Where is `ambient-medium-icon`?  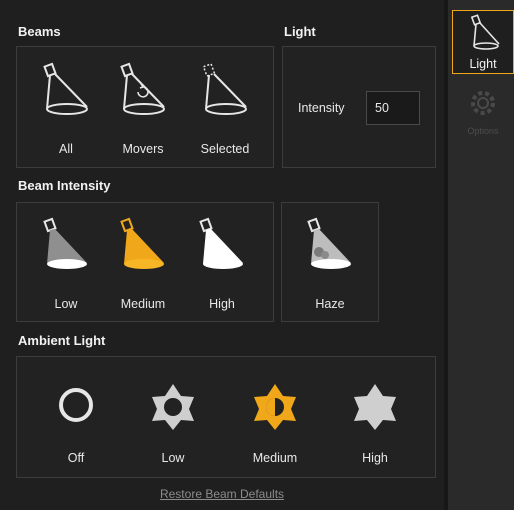 ambient-medium-icon is located at coordinates (275, 407).